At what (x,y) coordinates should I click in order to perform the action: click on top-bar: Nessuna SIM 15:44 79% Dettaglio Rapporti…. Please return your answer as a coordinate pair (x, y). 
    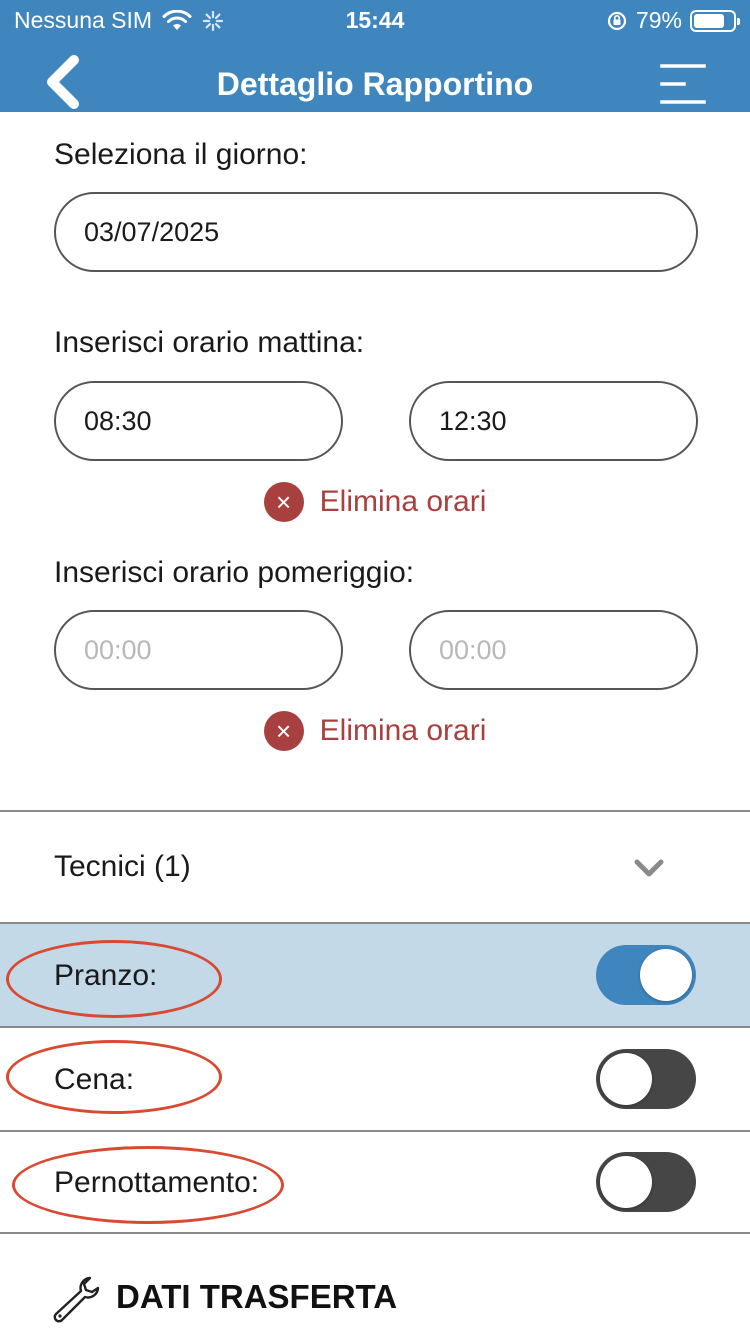
    Looking at the image, I should click on (375, 56).